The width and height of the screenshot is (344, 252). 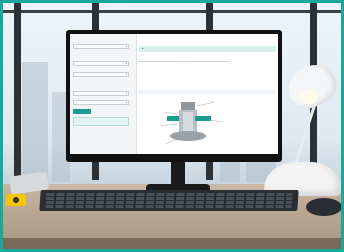 I want to click on apply-button, so click(x=82, y=111).